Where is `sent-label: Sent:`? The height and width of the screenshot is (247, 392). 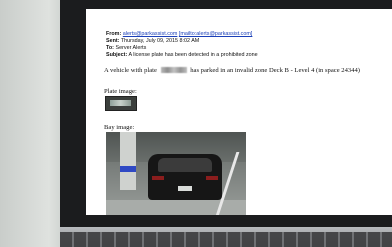 sent-label: Sent: is located at coordinates (113, 40).